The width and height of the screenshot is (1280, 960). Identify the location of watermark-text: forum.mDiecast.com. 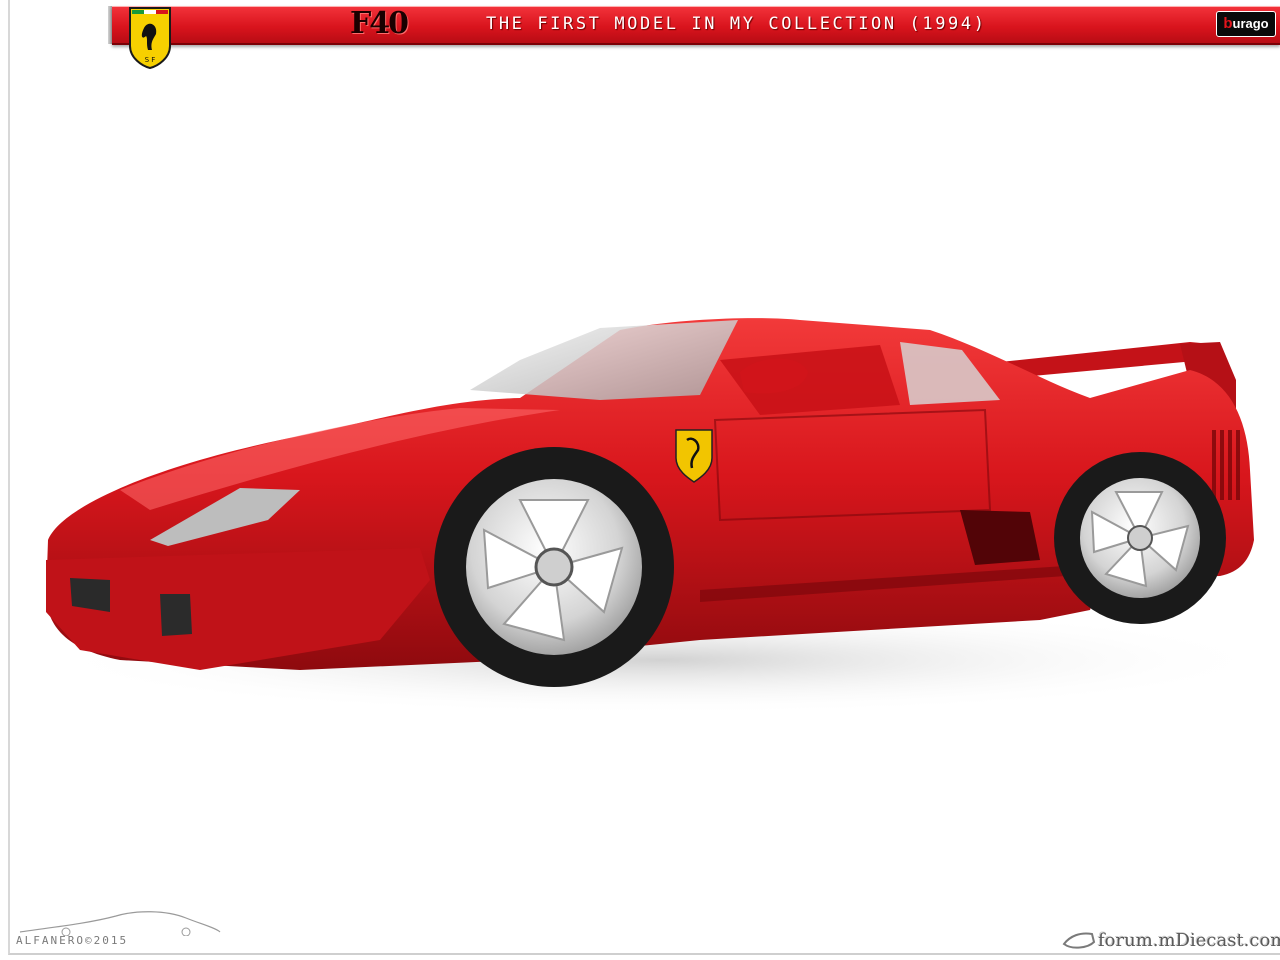
(1189, 940).